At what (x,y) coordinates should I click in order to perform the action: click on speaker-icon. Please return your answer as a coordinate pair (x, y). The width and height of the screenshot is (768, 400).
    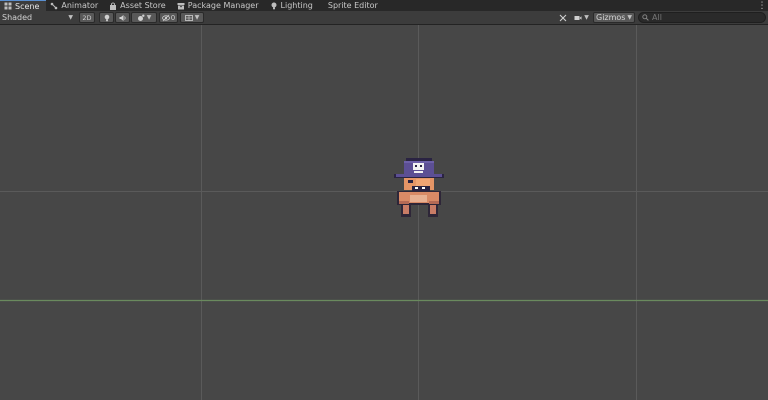
    Looking at the image, I should click on (122, 17).